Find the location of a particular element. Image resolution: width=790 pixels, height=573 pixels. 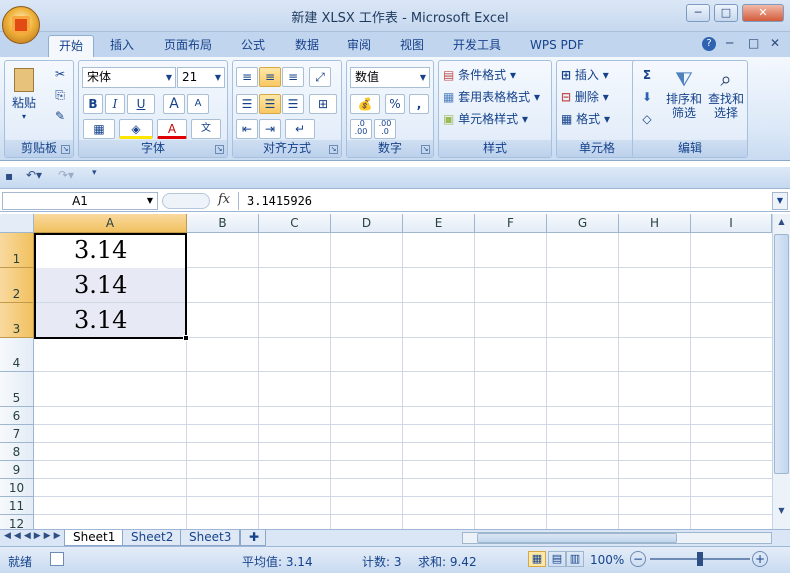

vertical-scrollbar: ▲ ▼ is located at coordinates (781, 371).